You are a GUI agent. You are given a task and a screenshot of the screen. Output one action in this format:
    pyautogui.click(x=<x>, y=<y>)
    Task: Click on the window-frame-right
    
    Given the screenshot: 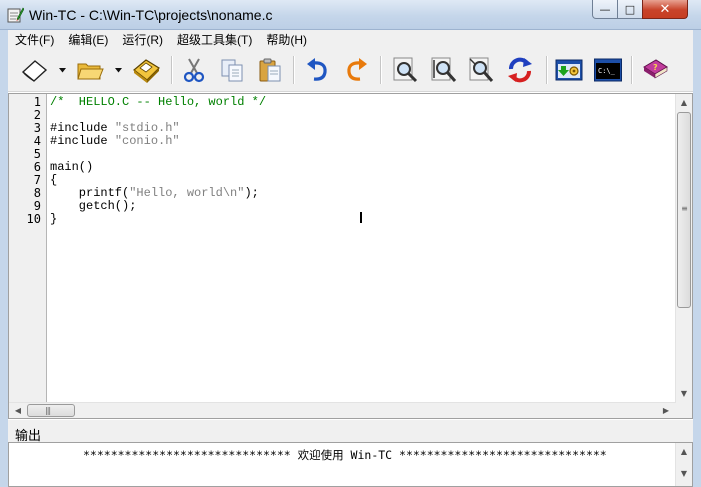 What is the action you would take?
    pyautogui.click(x=697, y=258)
    